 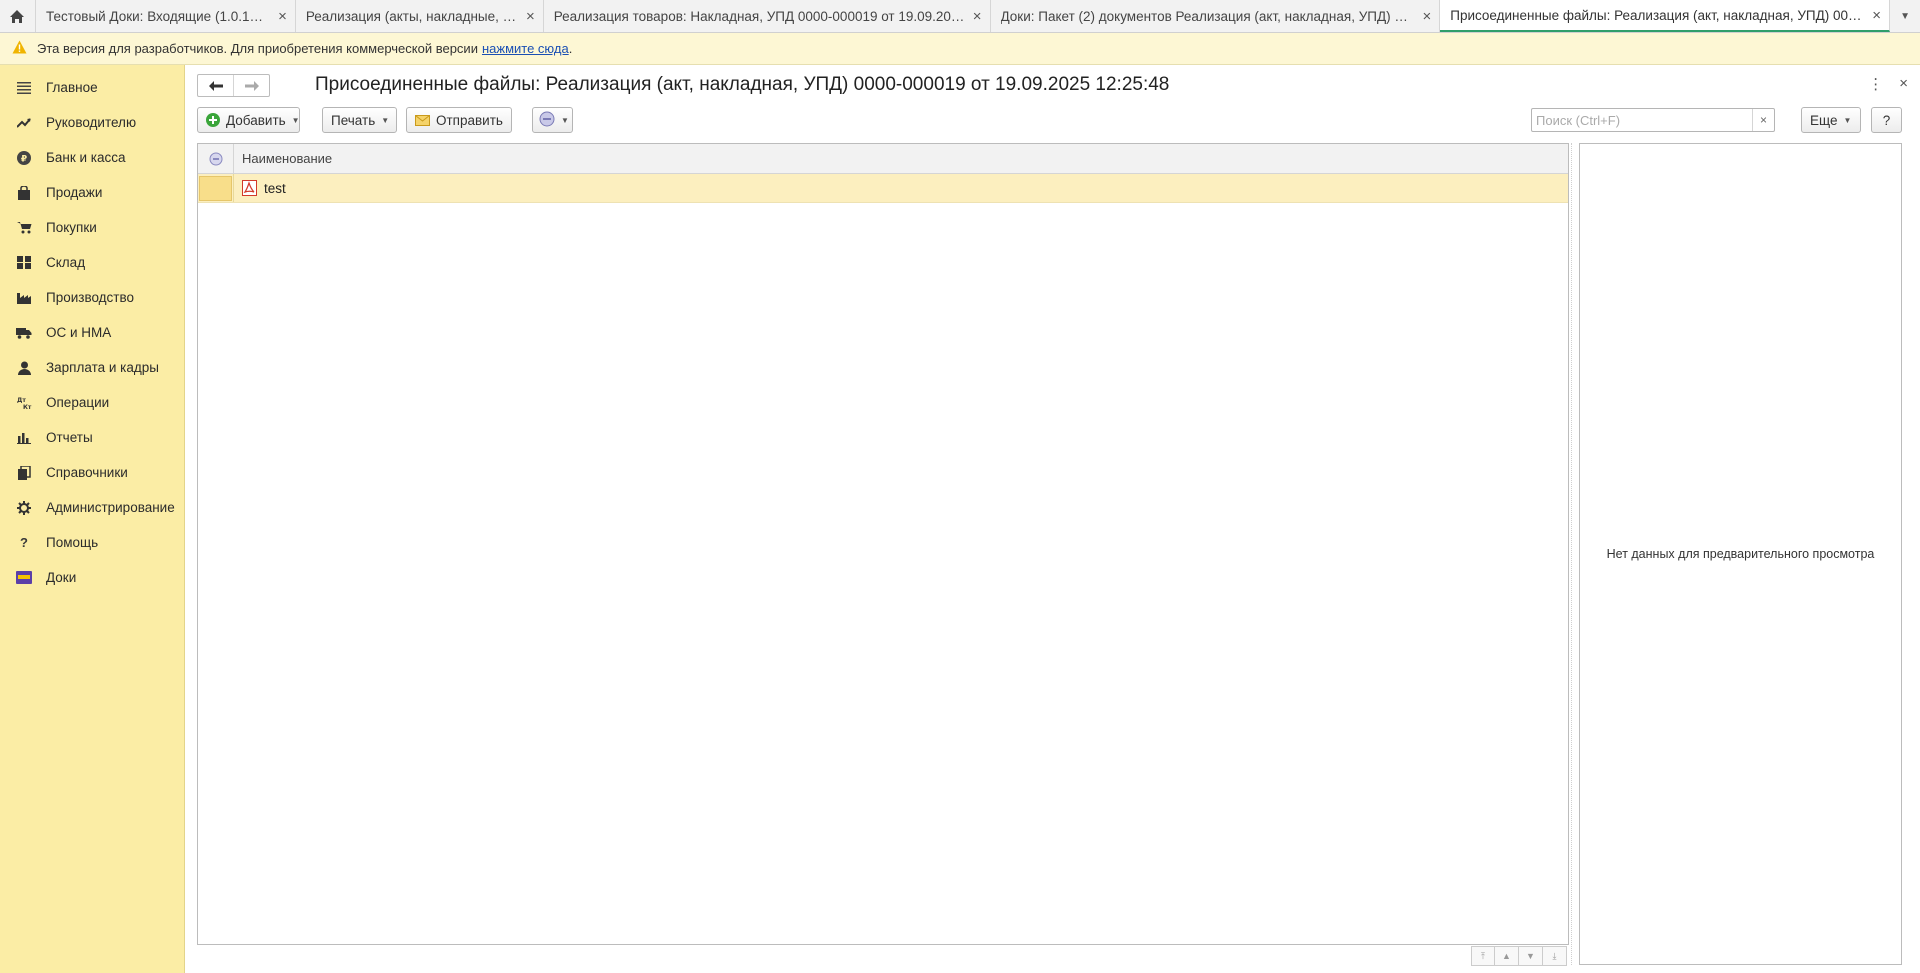 What do you see at coordinates (92, 402) in the screenshot?
I see `sidebar-item-operations: Дт Кт Операции` at bounding box center [92, 402].